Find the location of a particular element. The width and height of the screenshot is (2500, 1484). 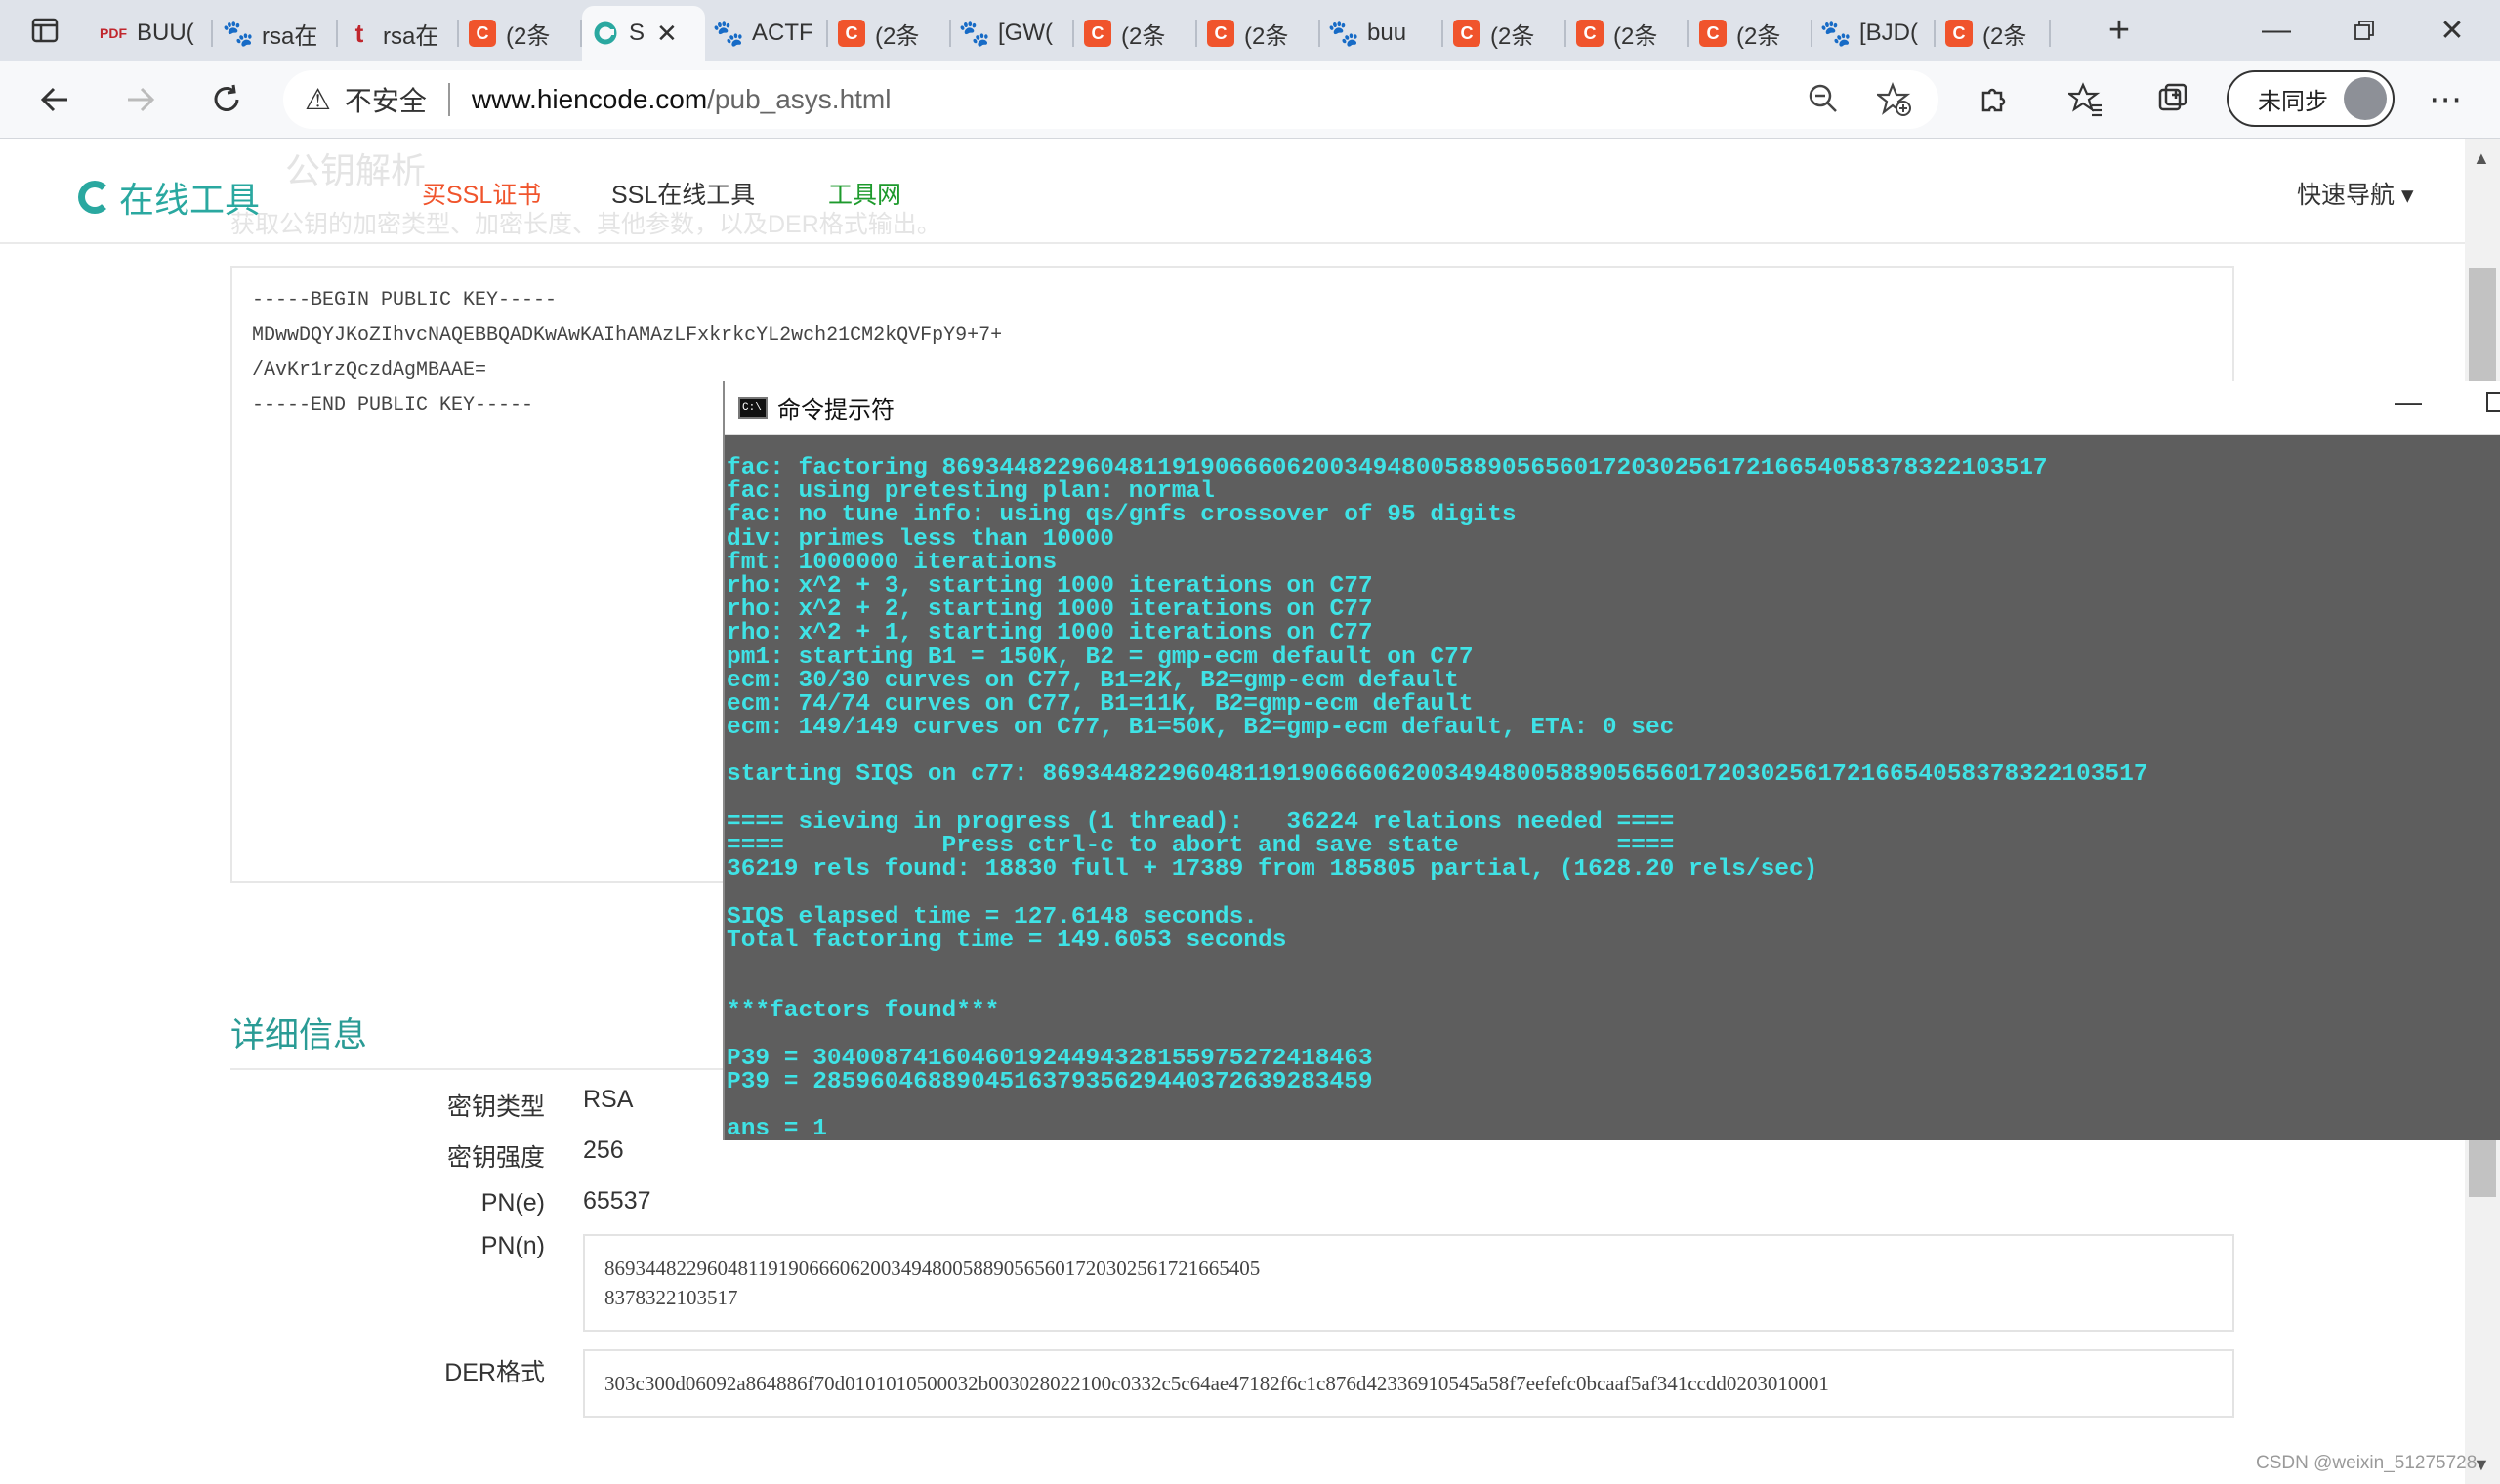

forward-button is located at coordinates (140, 100).